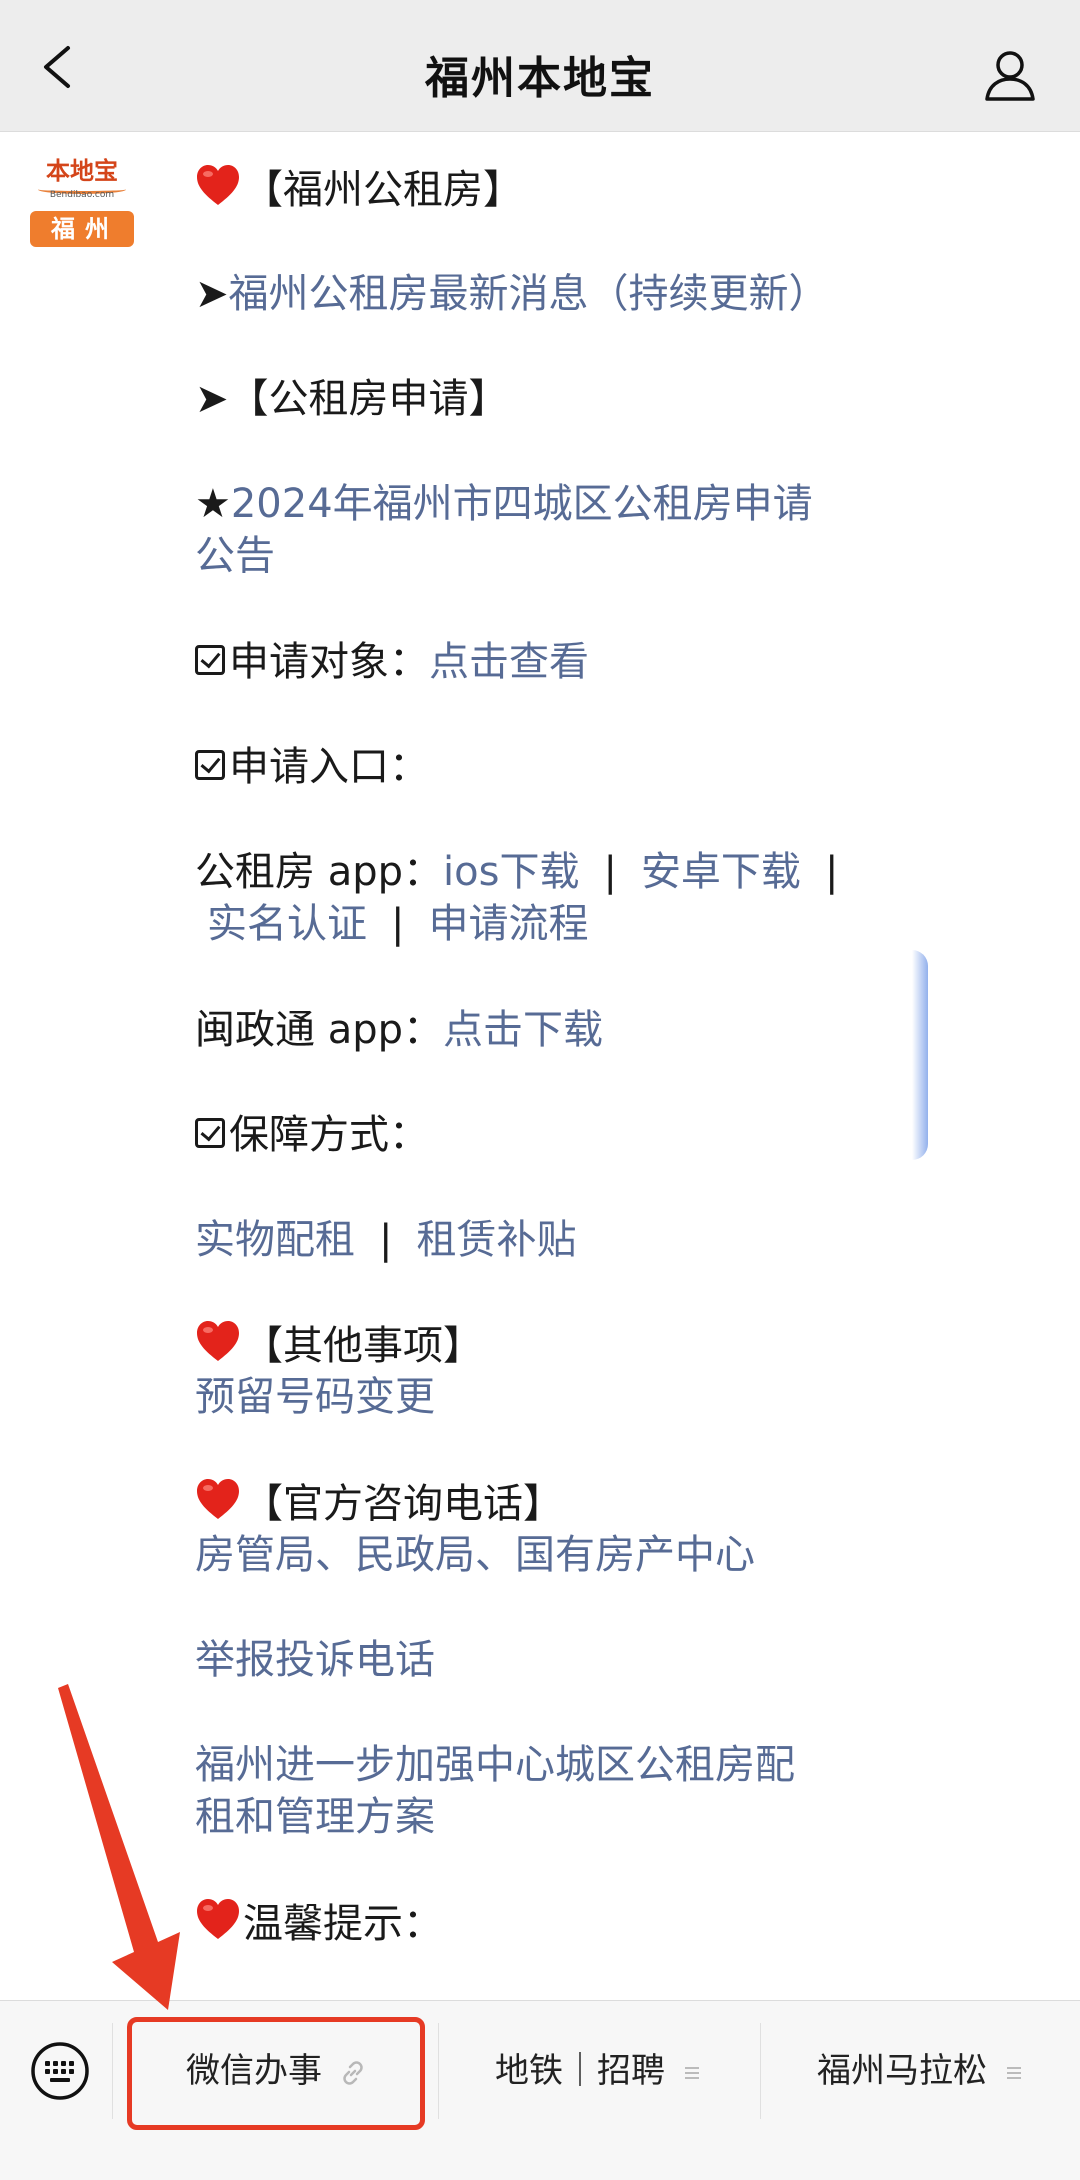  Describe the element at coordinates (82, 202) in the screenshot. I see `account-avatar: 本地宝 Bendibao.com 福州` at that location.